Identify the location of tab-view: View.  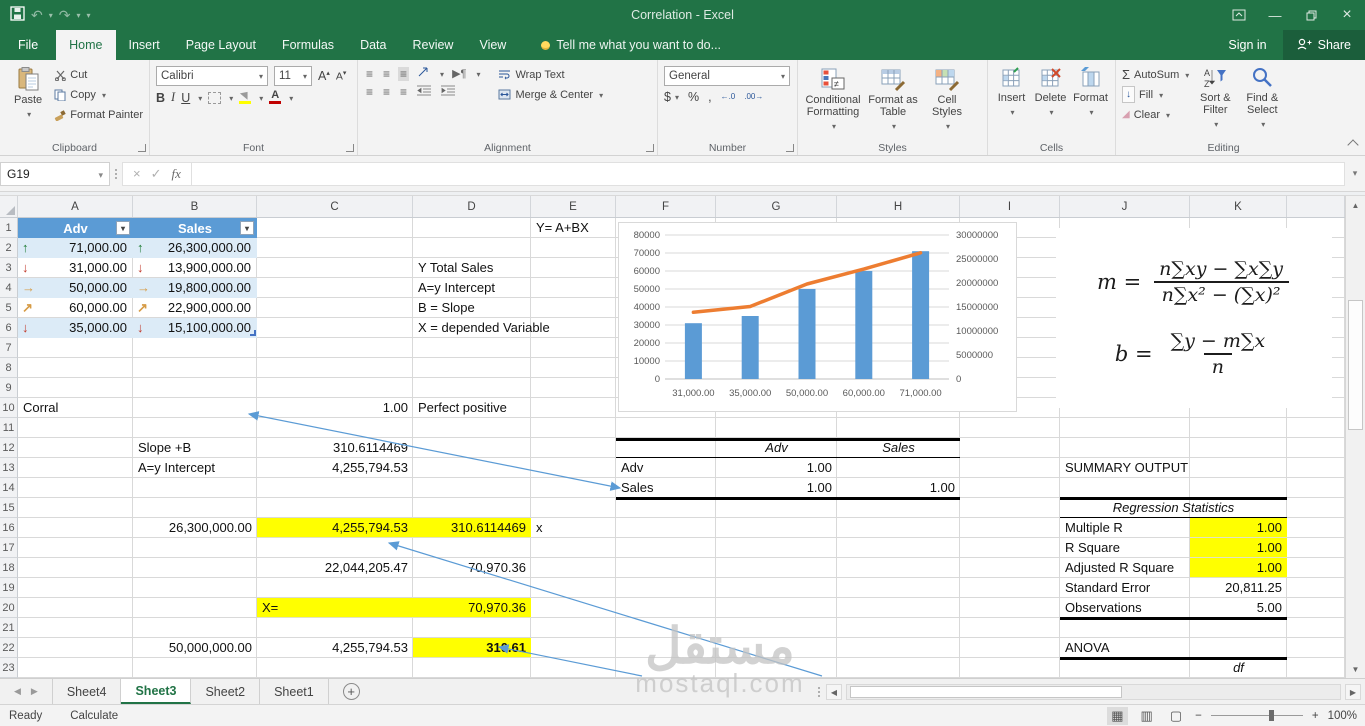
(492, 45).